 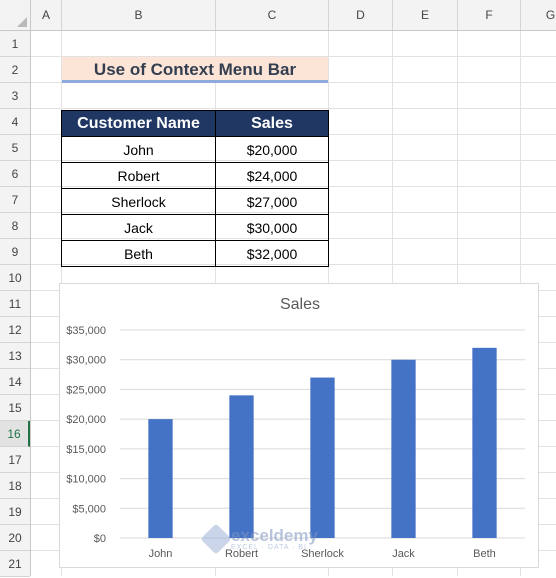 What do you see at coordinates (86, 361) in the screenshot?
I see `y-tick-label: $30,000` at bounding box center [86, 361].